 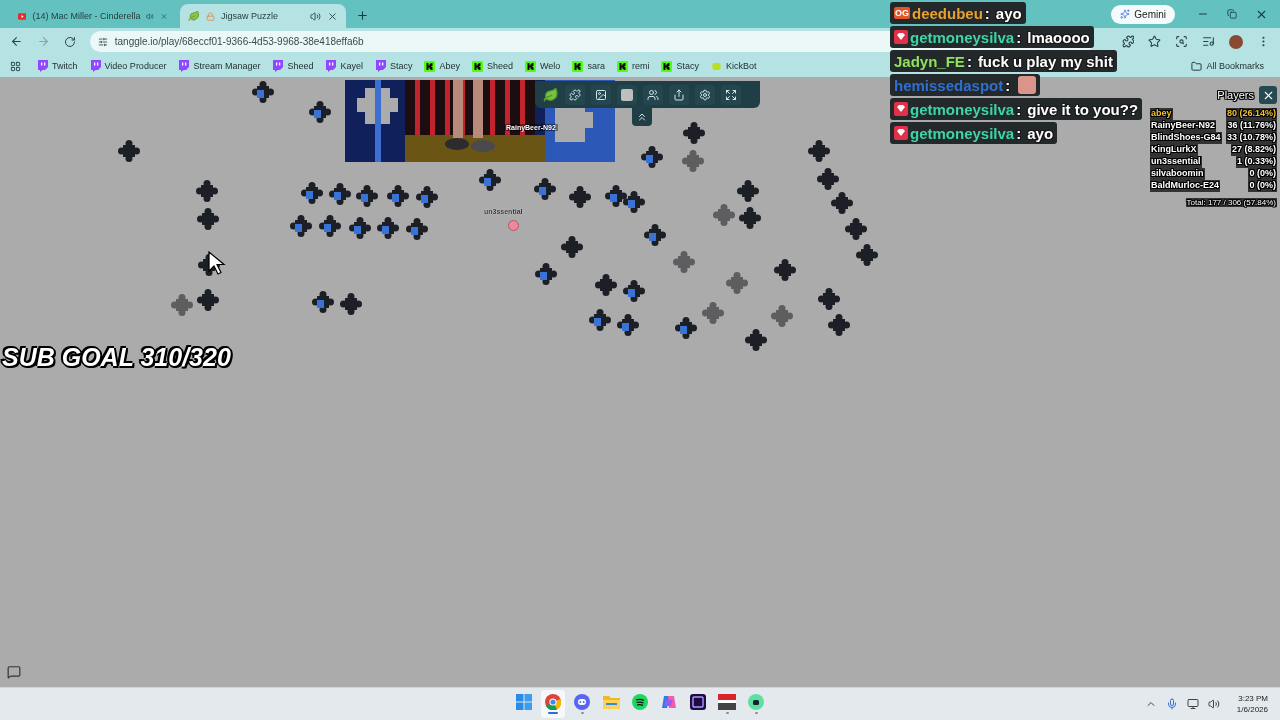 What do you see at coordinates (727, 702) in the screenshot?
I see `recorder-icon` at bounding box center [727, 702].